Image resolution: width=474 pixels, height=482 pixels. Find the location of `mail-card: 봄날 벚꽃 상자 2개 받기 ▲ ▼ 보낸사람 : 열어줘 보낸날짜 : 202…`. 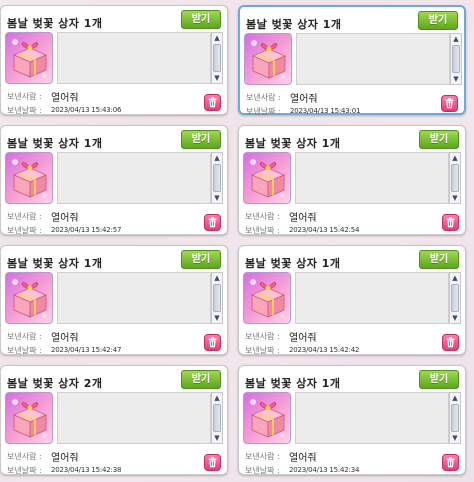

mail-card: 봄날 벚꽃 상자 2개 받기 ▲ ▼ 보낸사람 : 열어줘 보낸날짜 : 202… is located at coordinates (114, 420).